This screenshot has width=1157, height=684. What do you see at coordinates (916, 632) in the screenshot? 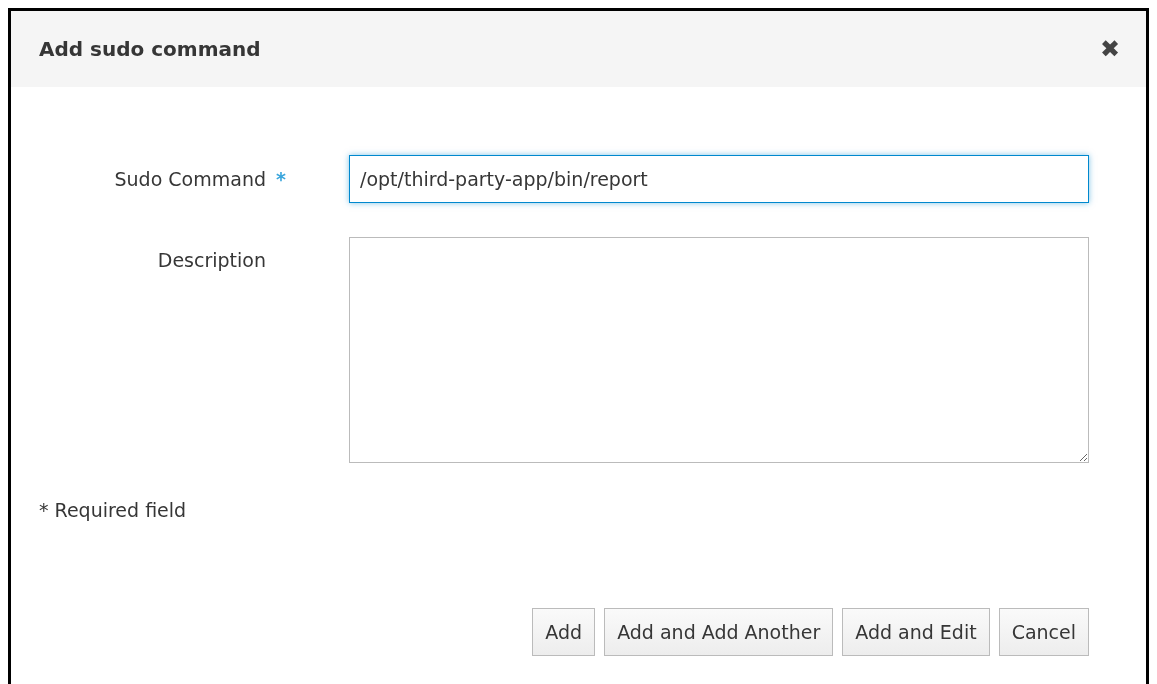
I see `dialog-button: Add and Edit` at bounding box center [916, 632].